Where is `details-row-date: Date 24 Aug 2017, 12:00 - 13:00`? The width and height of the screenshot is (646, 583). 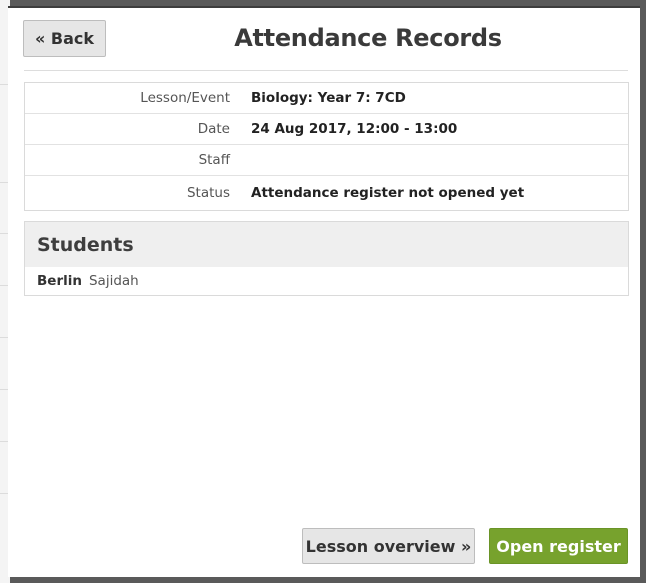 details-row-date: Date 24 Aug 2017, 12:00 - 13:00 is located at coordinates (326, 129).